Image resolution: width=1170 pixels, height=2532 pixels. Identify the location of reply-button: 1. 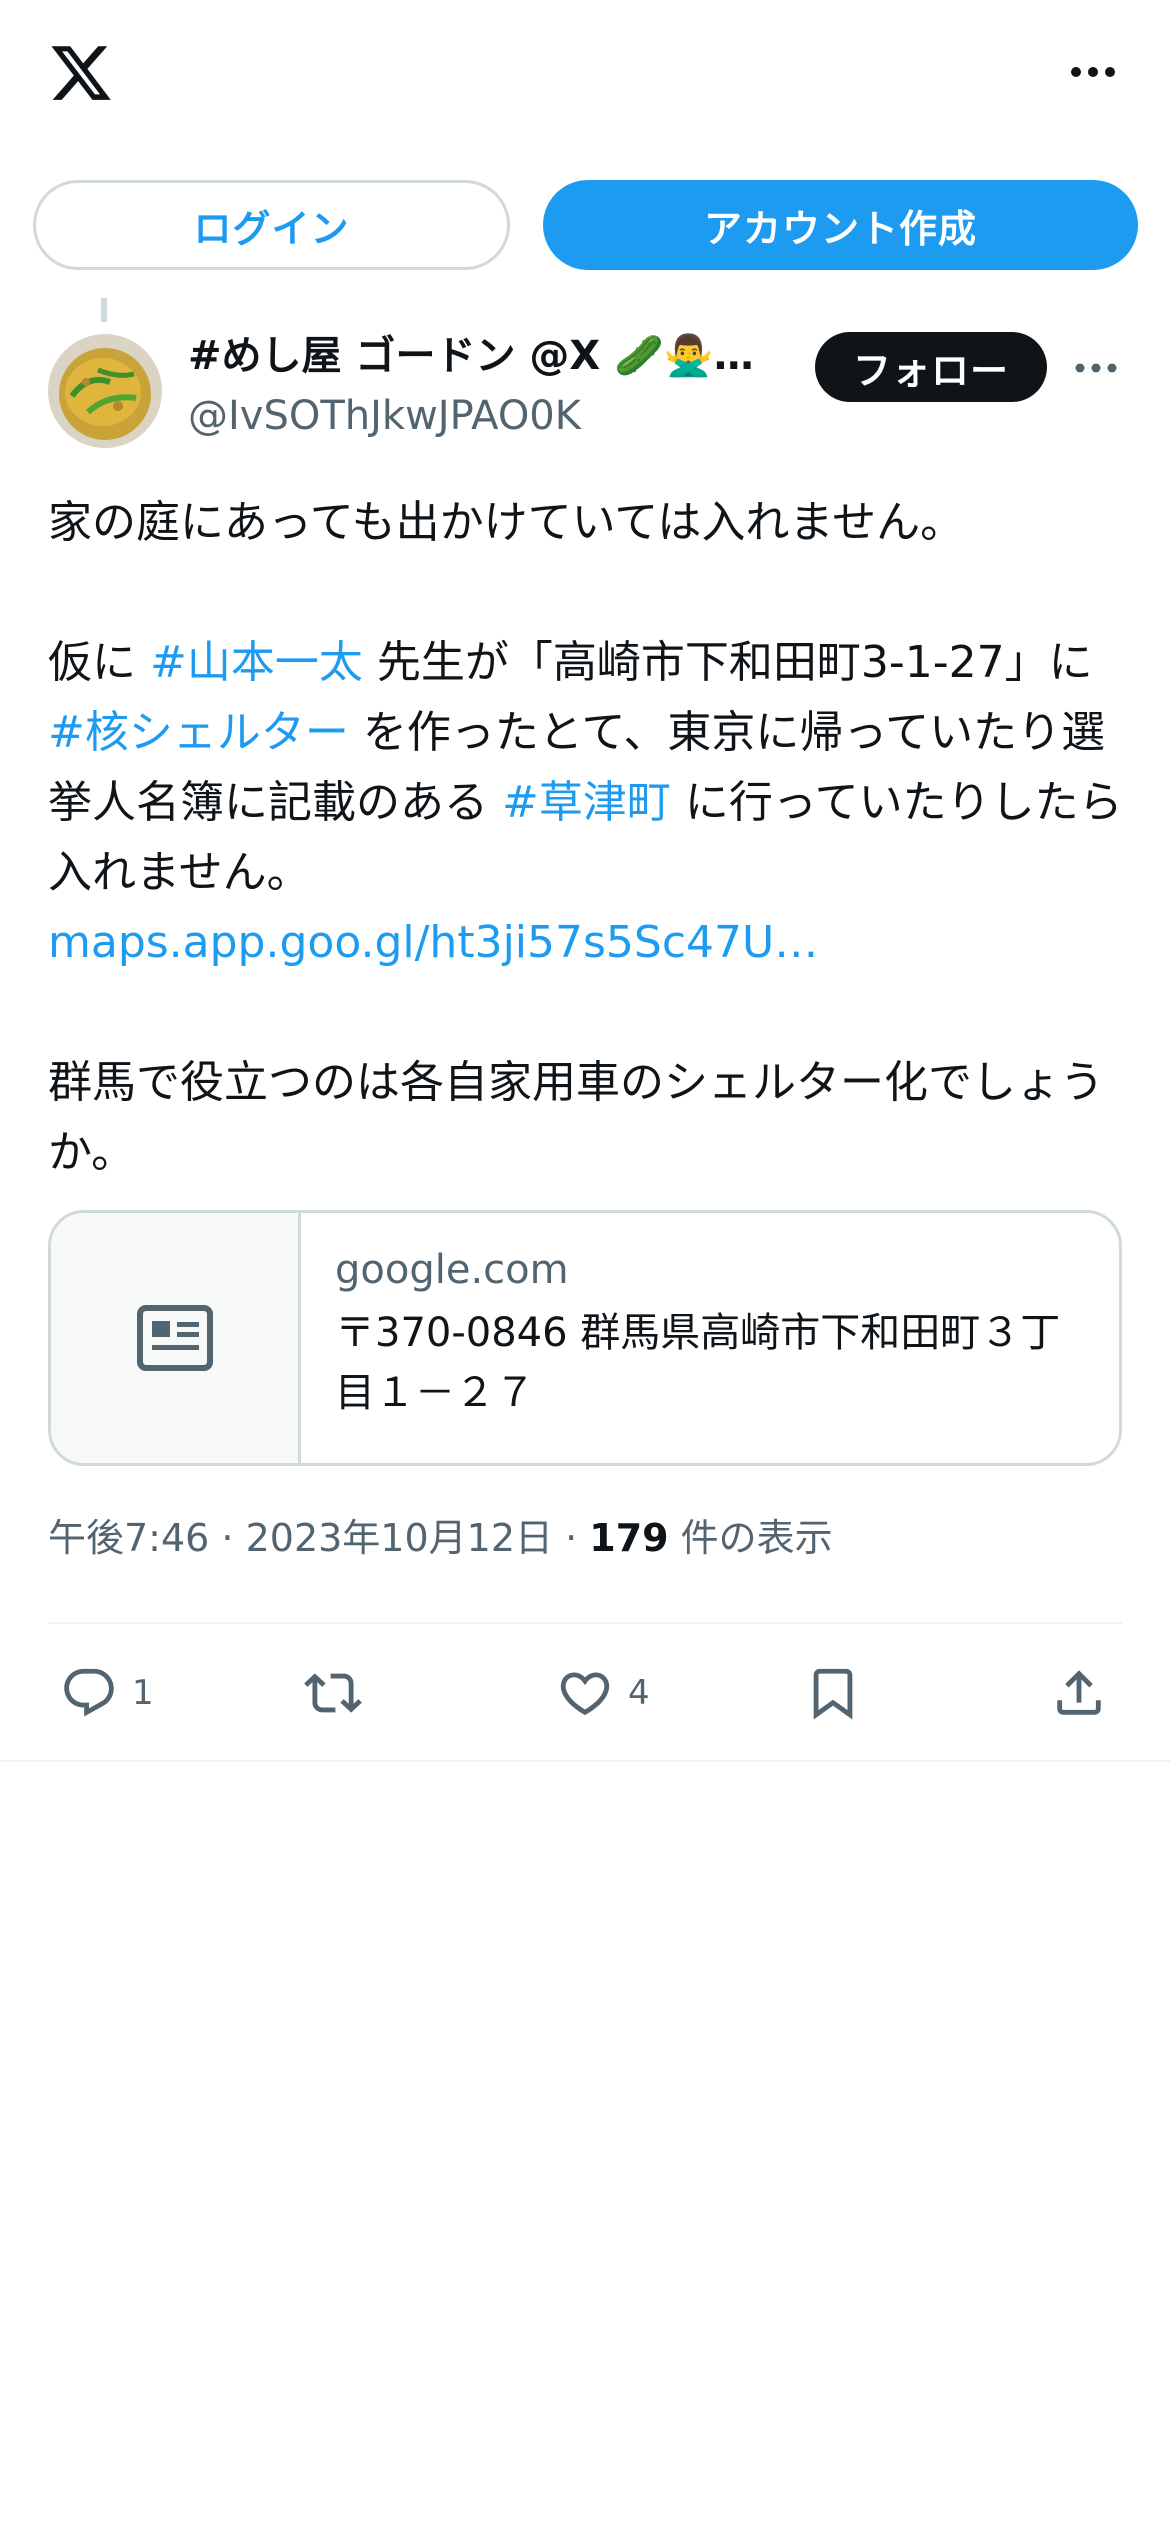
(107, 1693).